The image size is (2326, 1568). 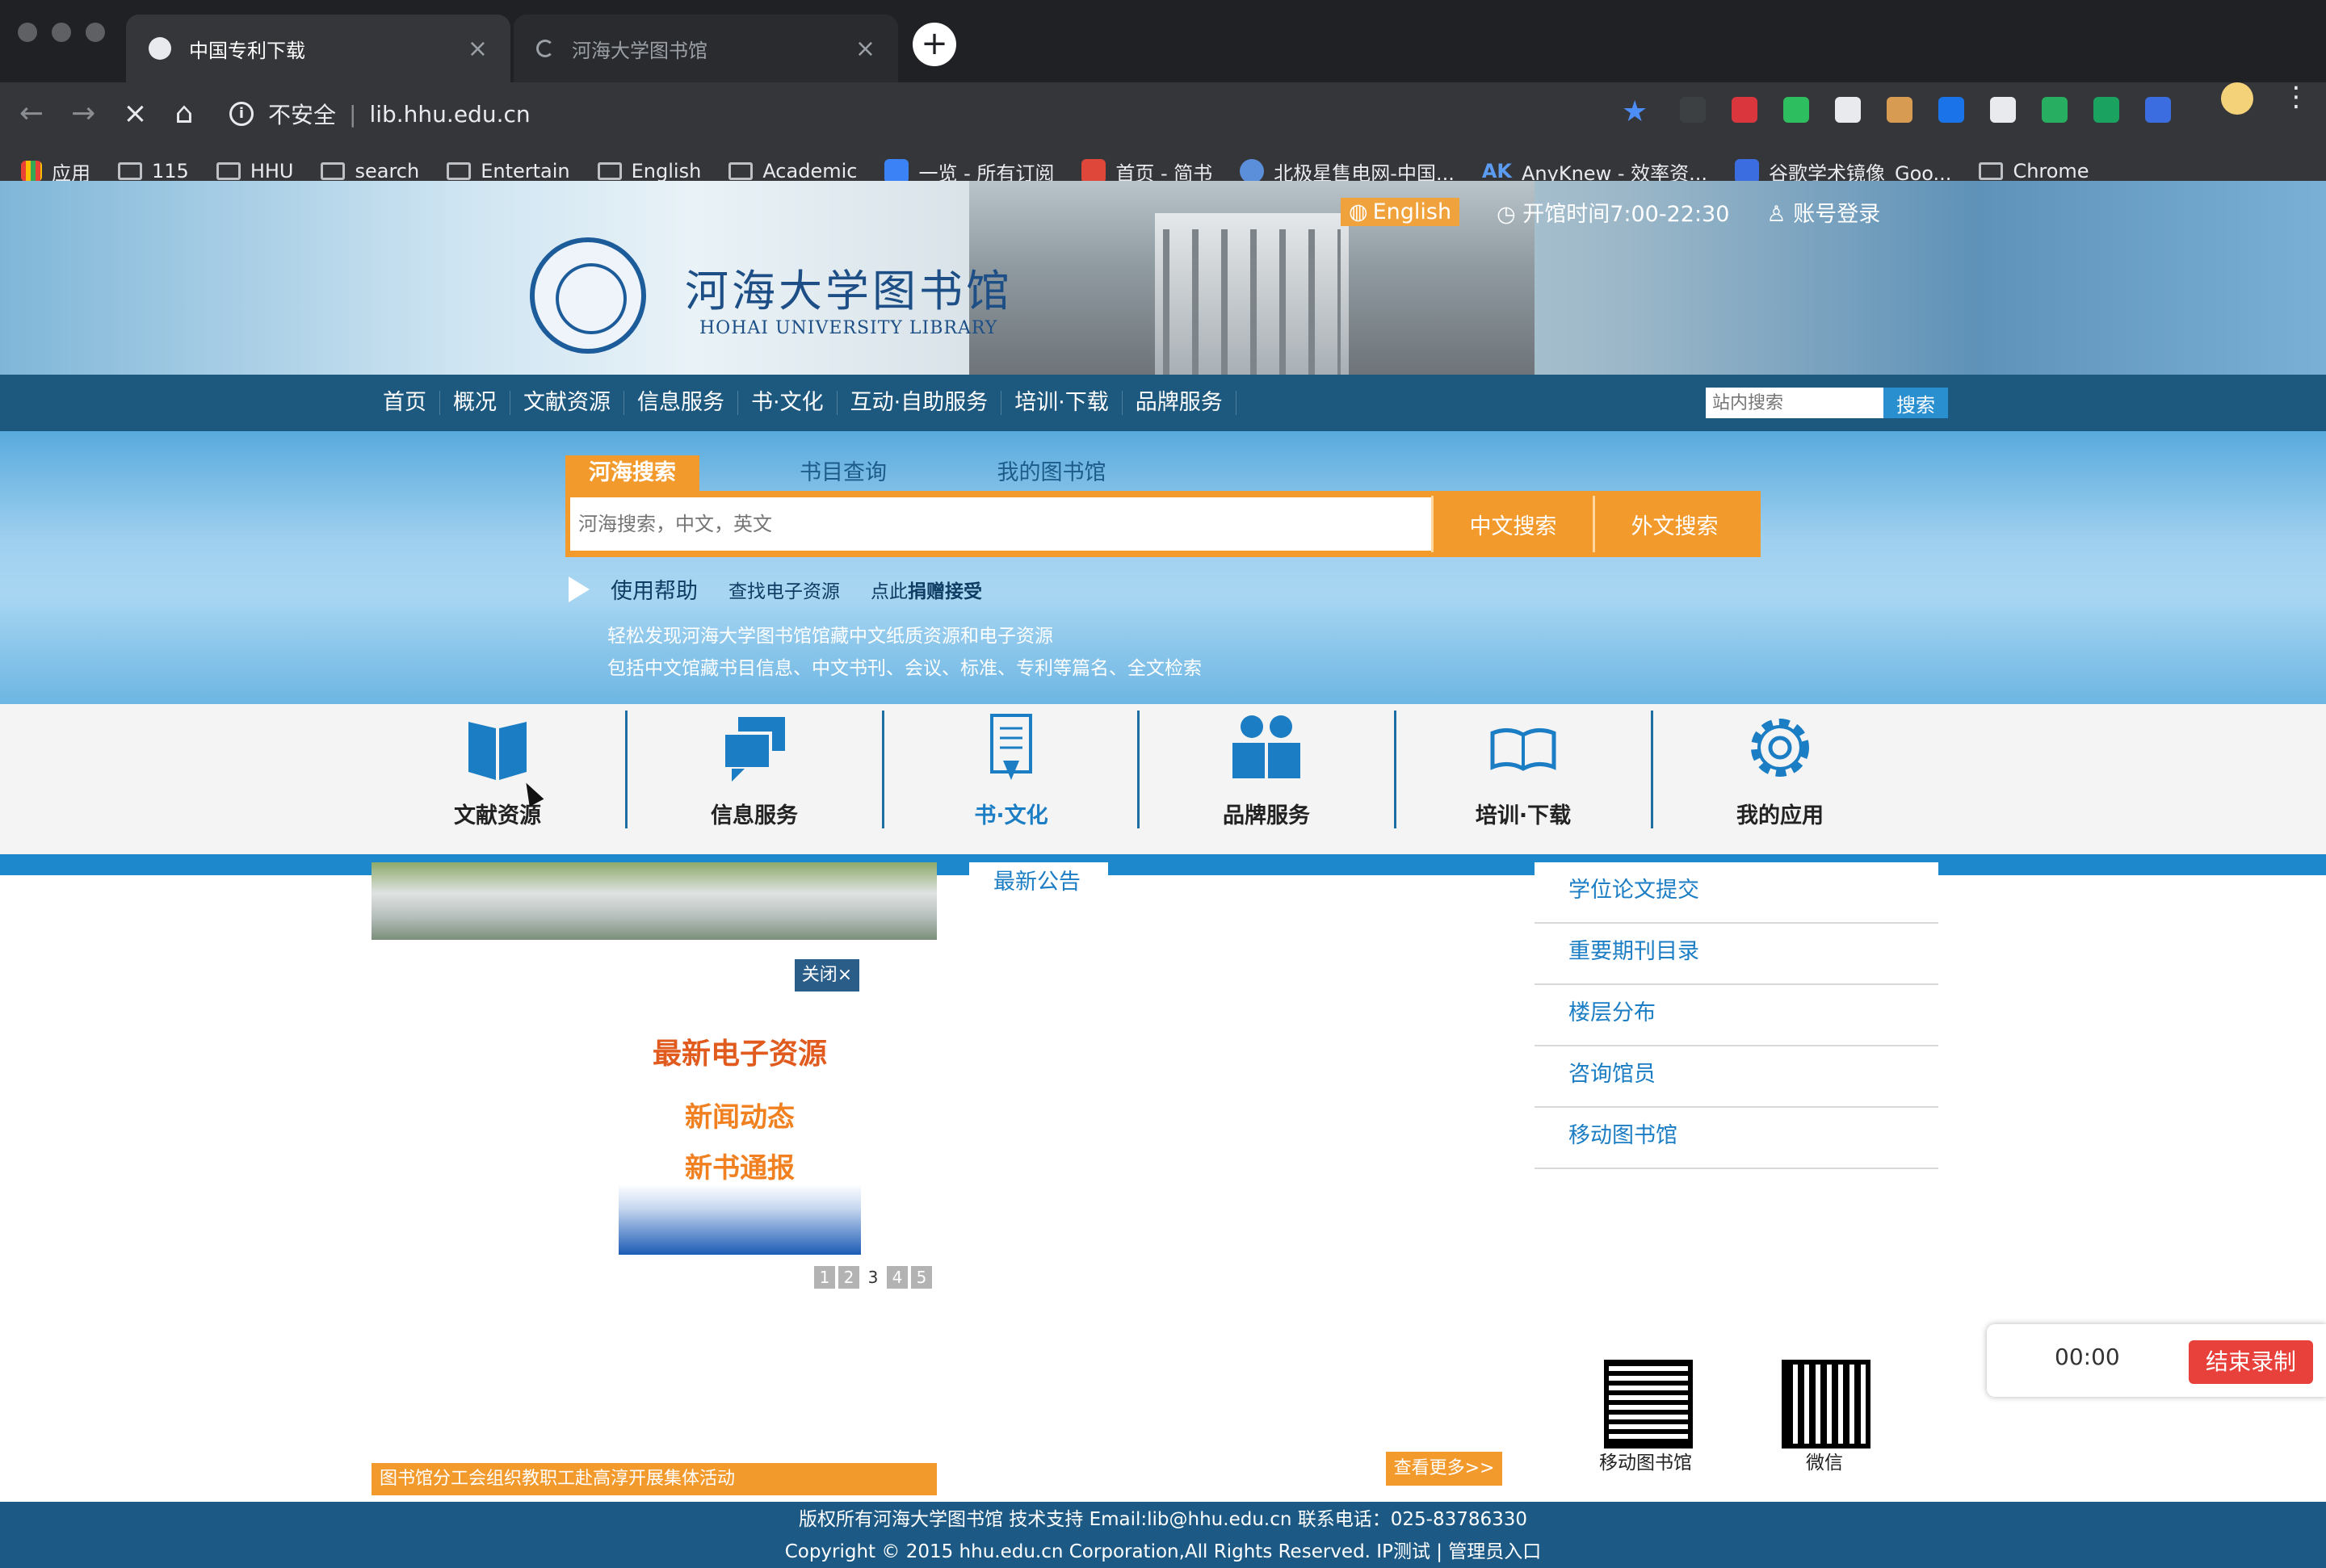 I want to click on bookmark-folder: search, so click(x=370, y=171).